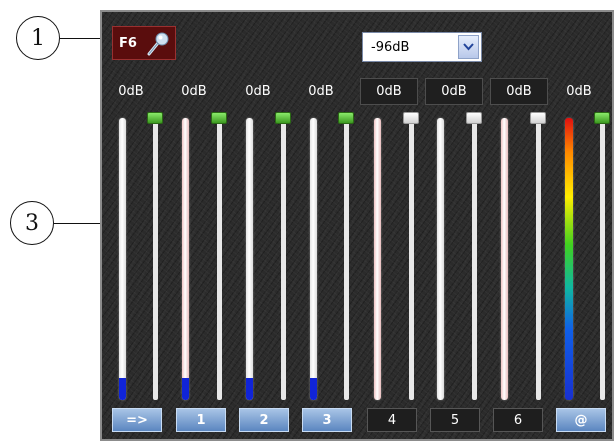  I want to click on threshold-dropdown: -96dB, so click(422, 47).